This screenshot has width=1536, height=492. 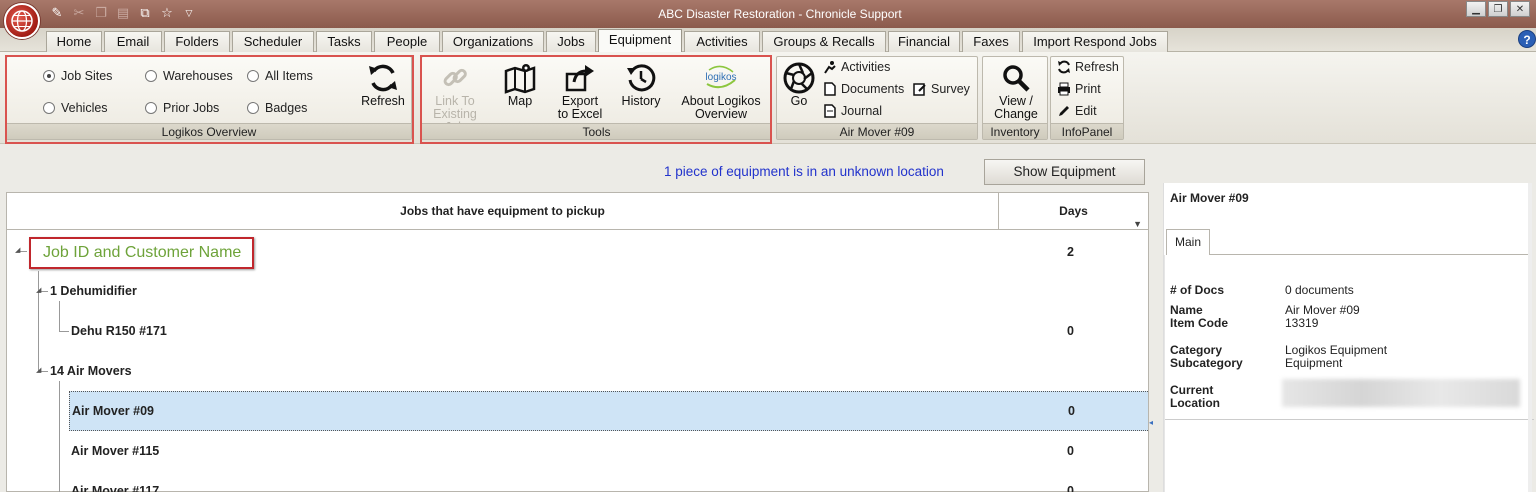 What do you see at coordinates (1319, 290) in the screenshot?
I see `field-value: 0 documents` at bounding box center [1319, 290].